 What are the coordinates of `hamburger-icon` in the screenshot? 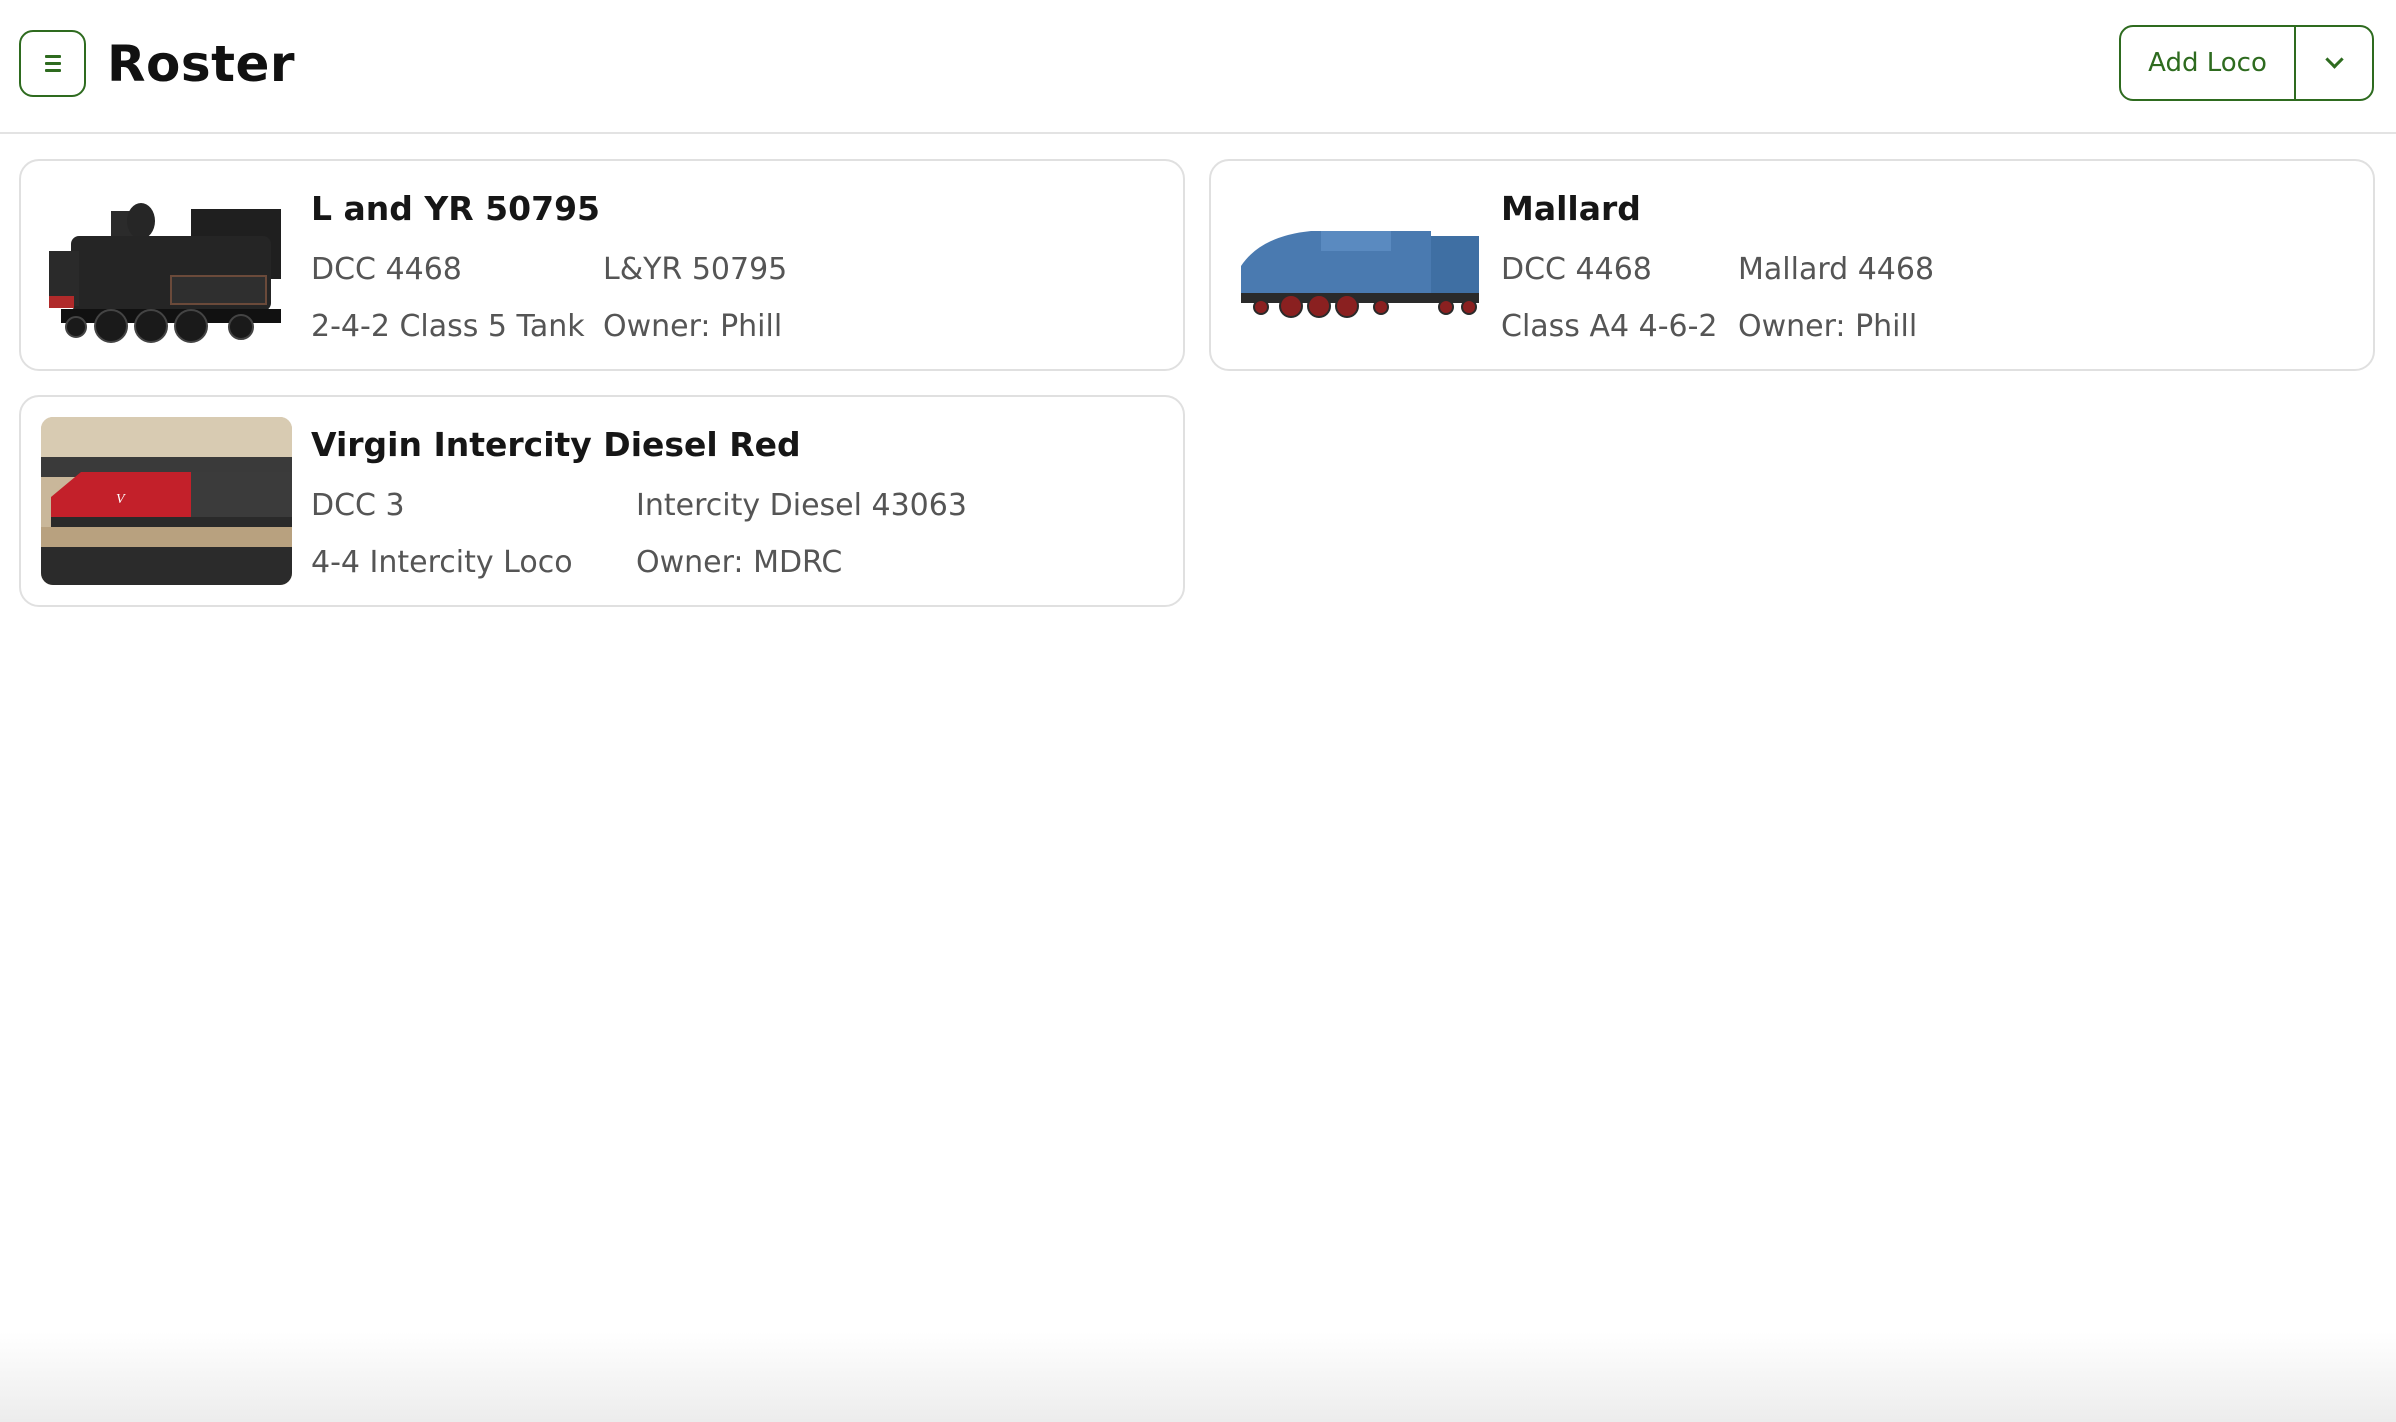 It's located at (52, 63).